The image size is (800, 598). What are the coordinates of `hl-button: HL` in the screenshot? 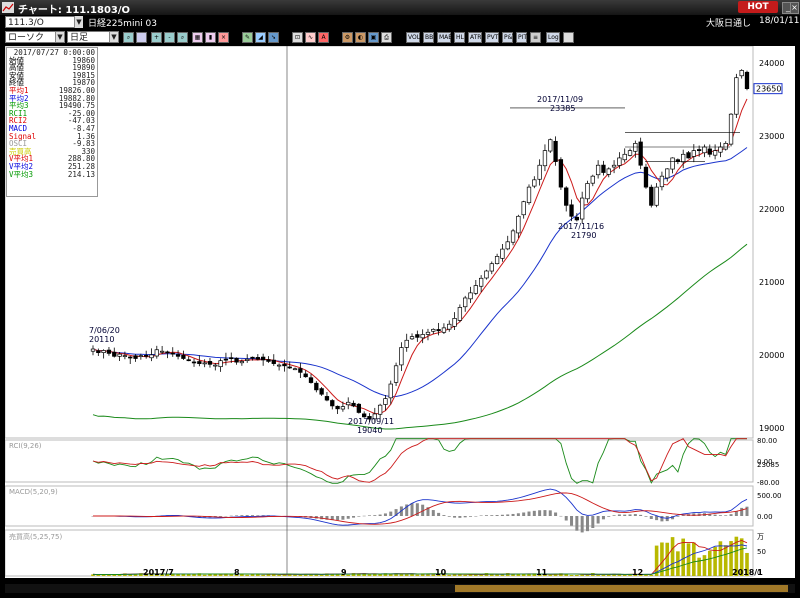 It's located at (459, 37).